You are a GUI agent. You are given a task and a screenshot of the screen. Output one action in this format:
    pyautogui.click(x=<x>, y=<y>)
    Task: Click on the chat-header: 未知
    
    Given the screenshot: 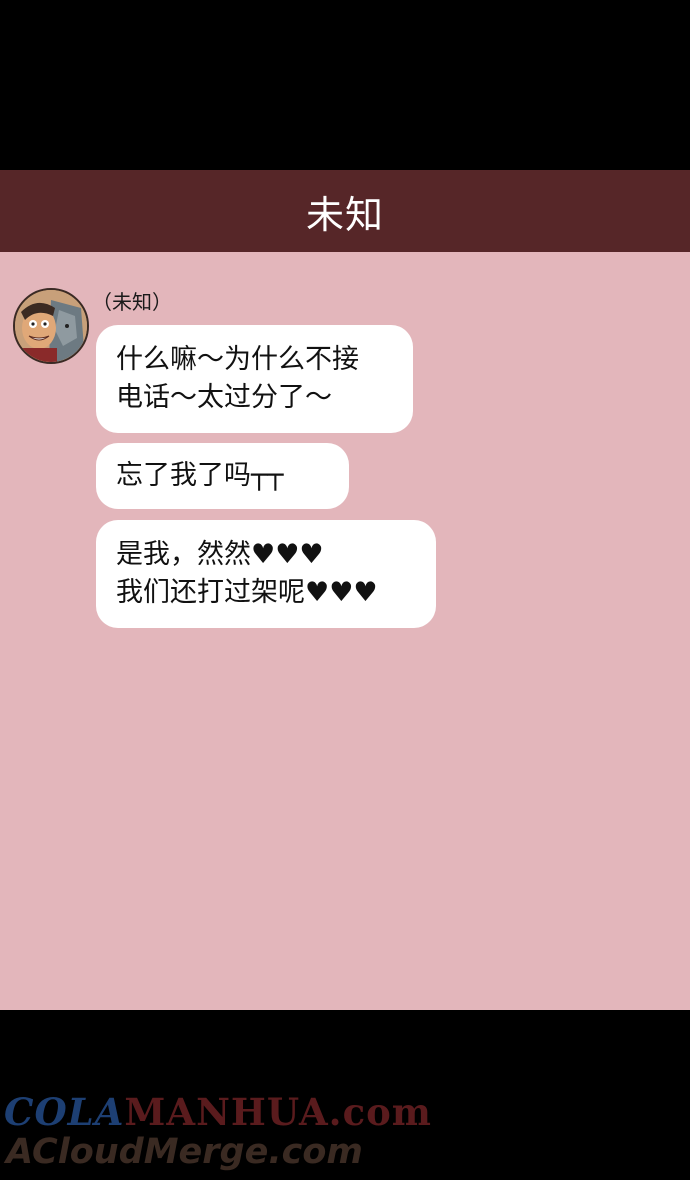 What is the action you would take?
    pyautogui.click(x=345, y=211)
    